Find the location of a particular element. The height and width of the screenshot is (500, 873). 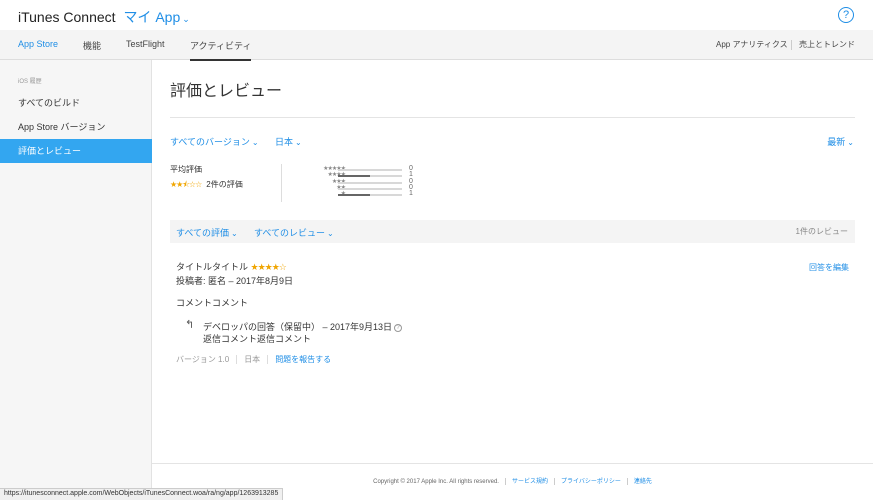

rating-count: 2件の評価 is located at coordinates (224, 184).